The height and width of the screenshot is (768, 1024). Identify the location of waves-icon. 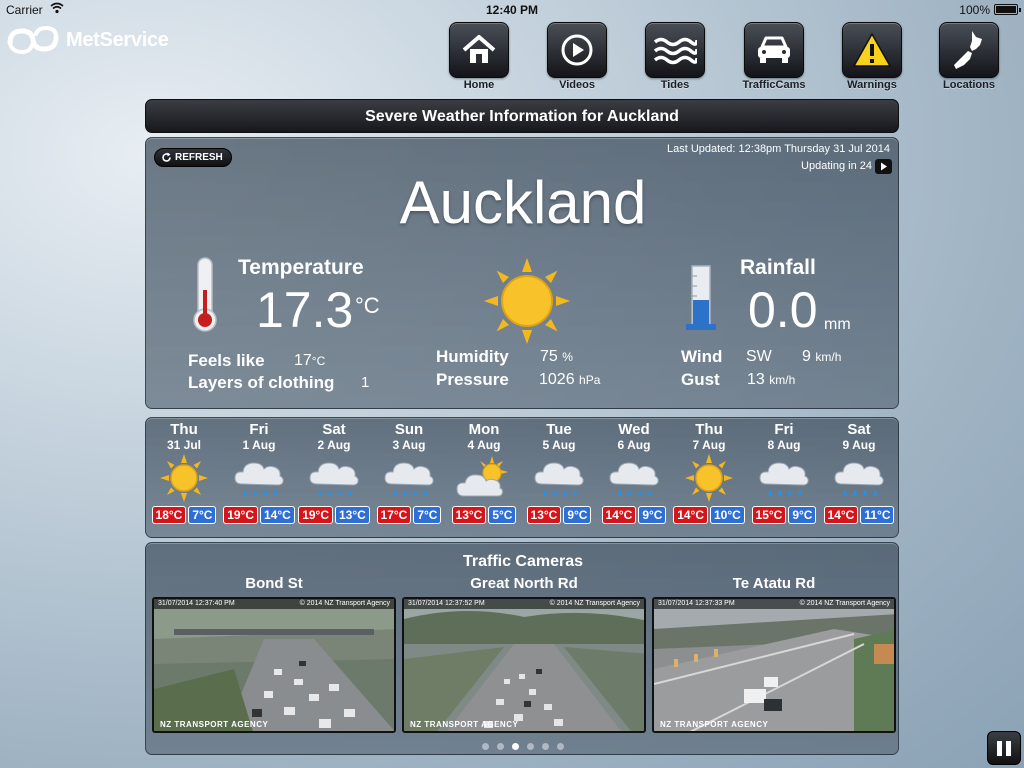
(675, 51).